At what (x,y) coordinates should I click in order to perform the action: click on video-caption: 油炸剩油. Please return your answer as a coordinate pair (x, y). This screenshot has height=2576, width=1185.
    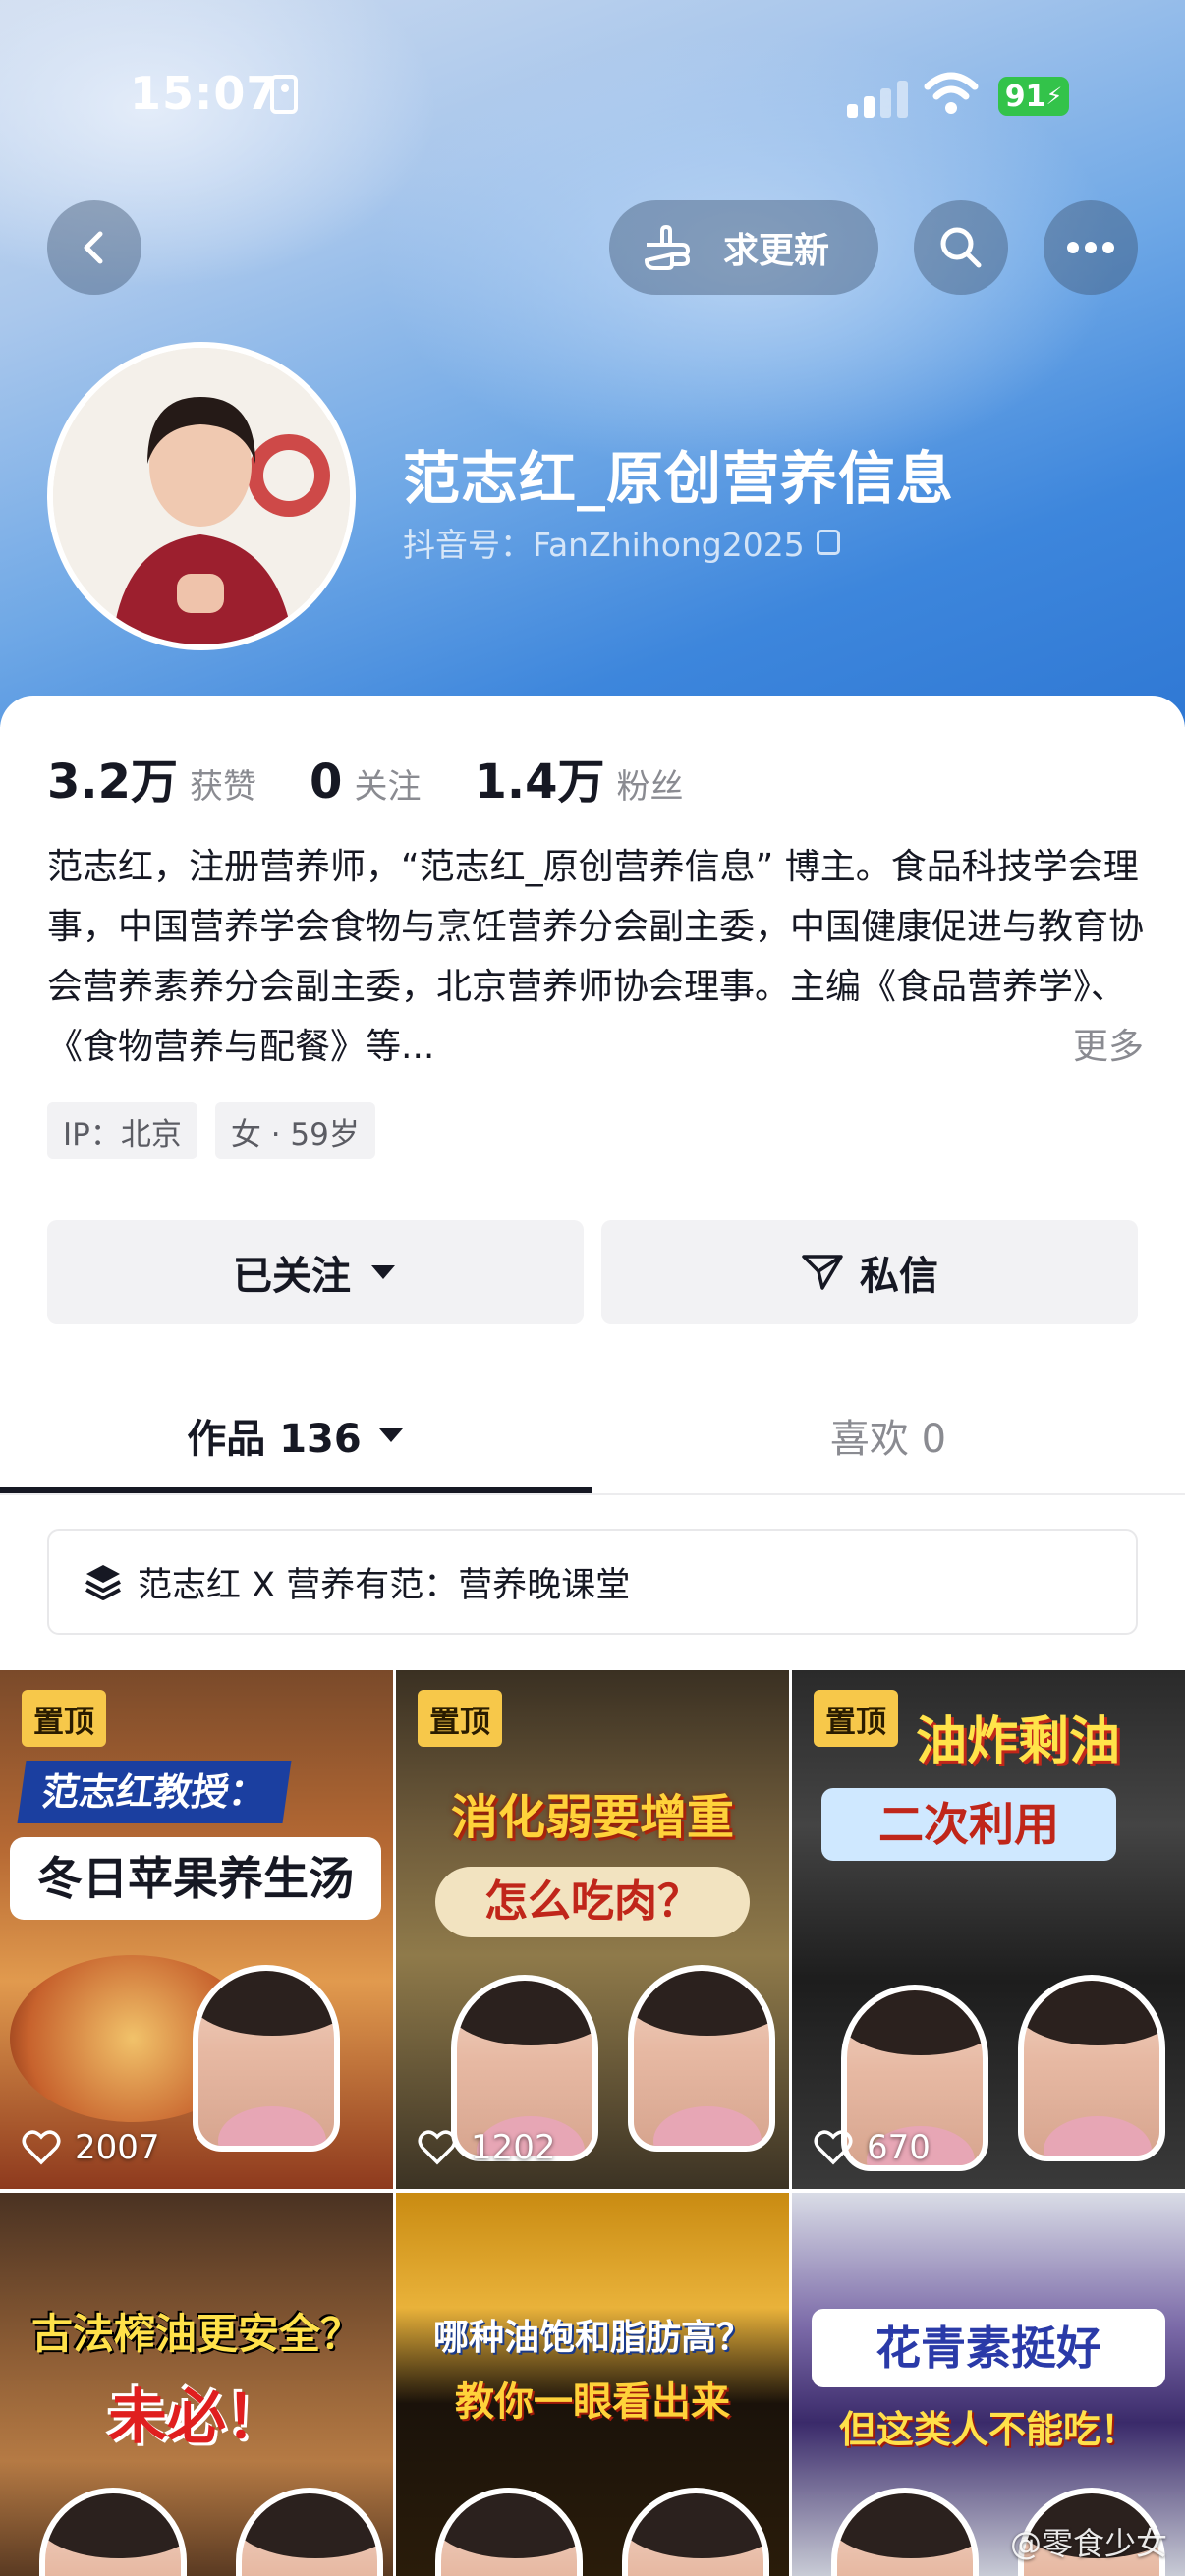
    Looking at the image, I should click on (1018, 1741).